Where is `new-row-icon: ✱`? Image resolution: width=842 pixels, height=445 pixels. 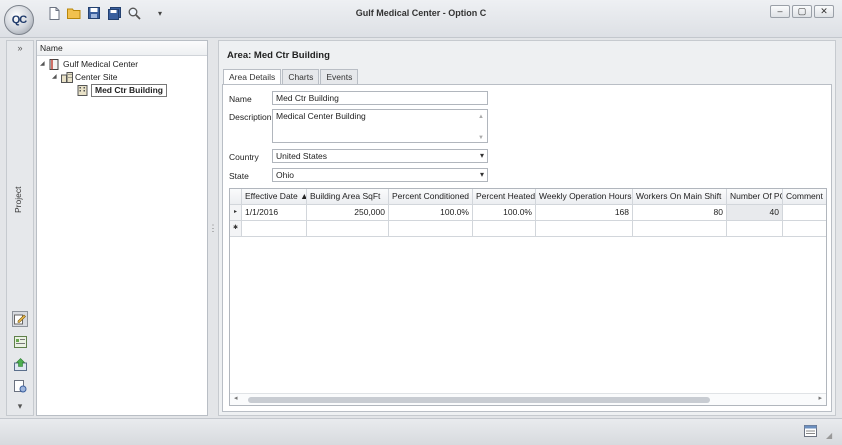
new-row-icon: ✱ is located at coordinates (236, 229).